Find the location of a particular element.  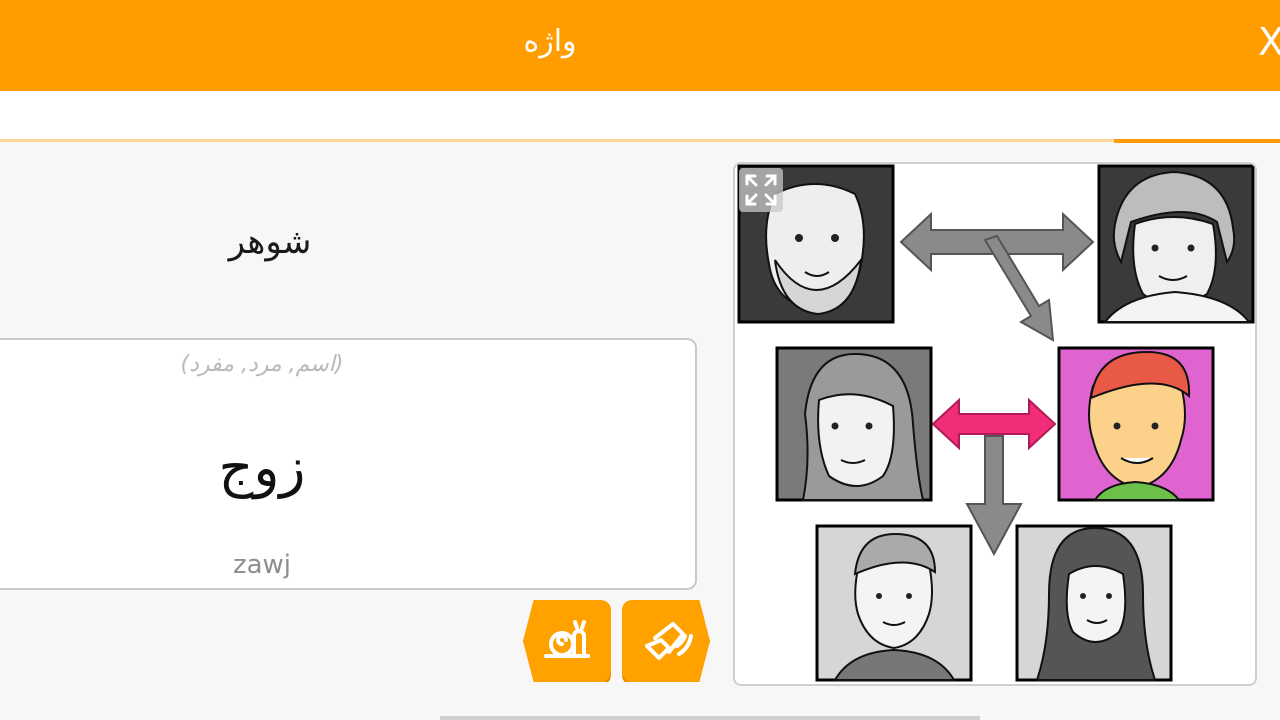

expand-icon is located at coordinates (761, 190).